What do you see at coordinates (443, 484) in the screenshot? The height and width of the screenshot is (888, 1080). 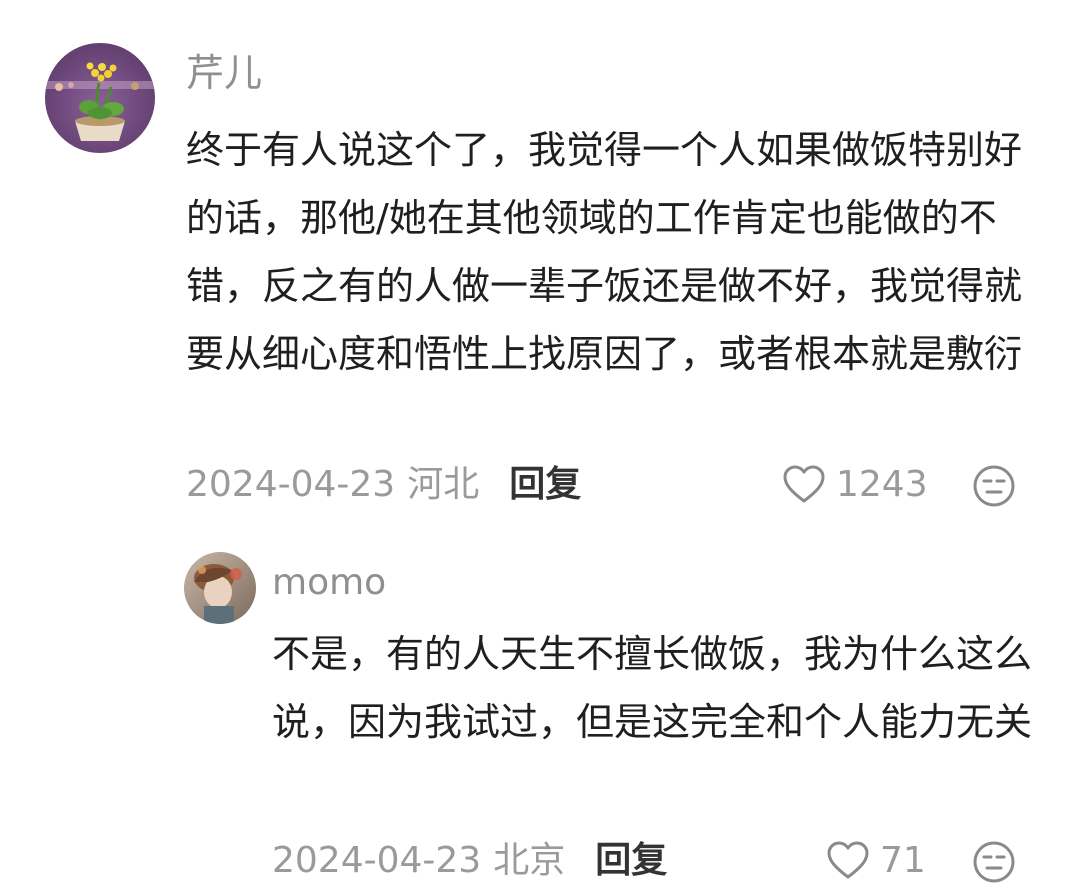 I see `comment-location: 河北` at bounding box center [443, 484].